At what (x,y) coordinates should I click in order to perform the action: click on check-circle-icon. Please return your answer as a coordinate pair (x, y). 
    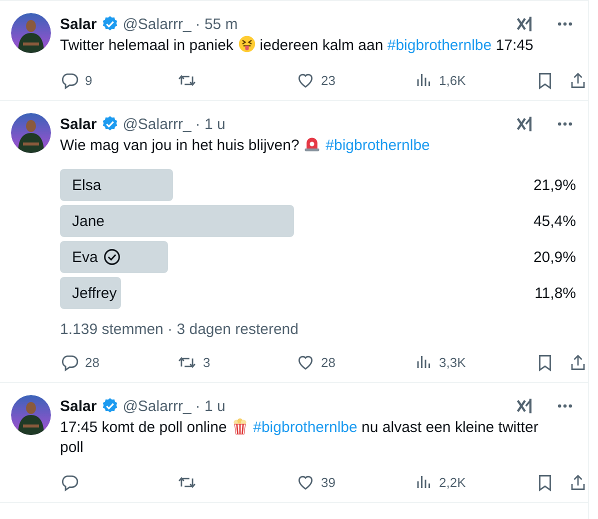
    Looking at the image, I should click on (111, 257).